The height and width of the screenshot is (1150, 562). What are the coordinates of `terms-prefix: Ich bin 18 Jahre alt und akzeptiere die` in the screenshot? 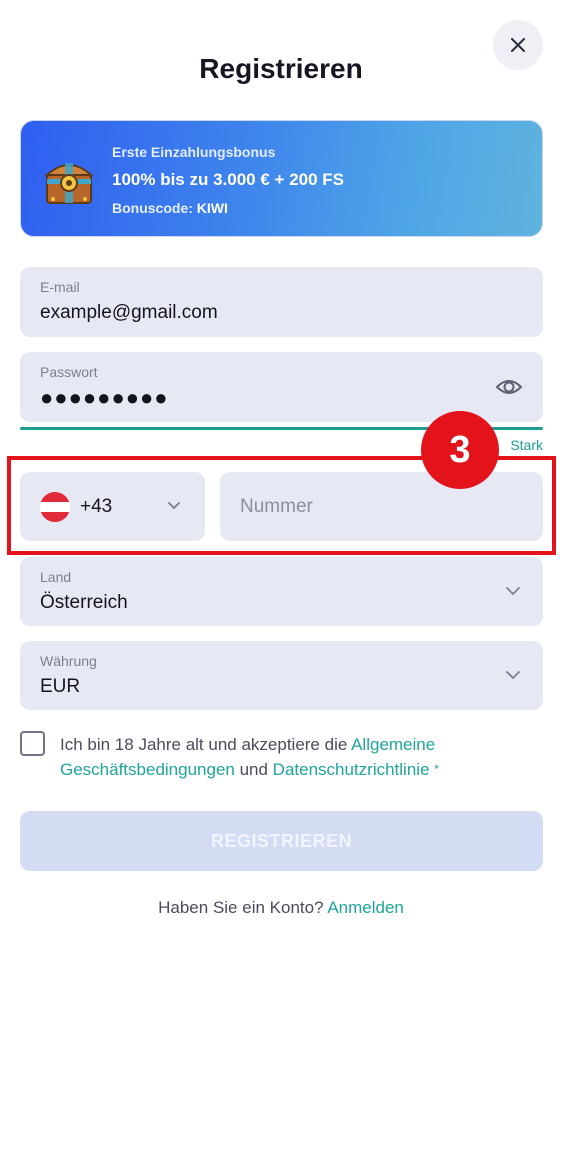 It's located at (206, 744).